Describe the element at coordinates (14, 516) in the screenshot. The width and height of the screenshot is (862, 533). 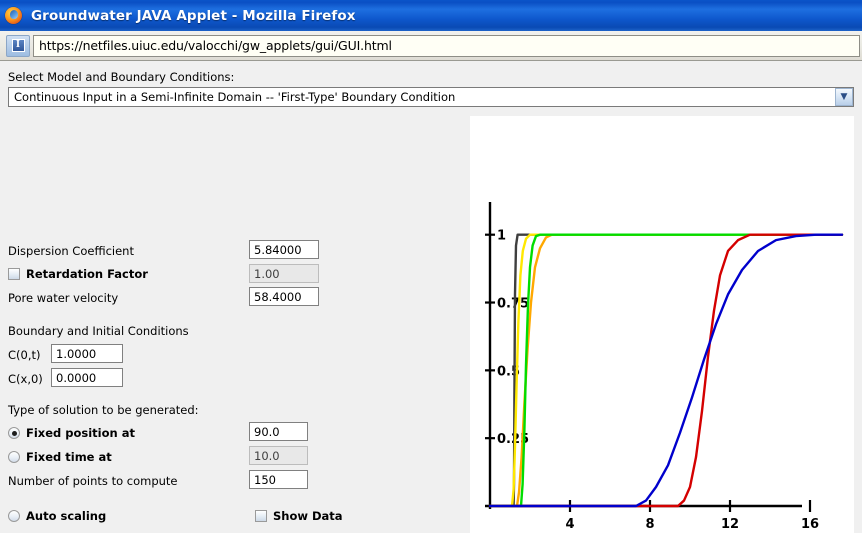
I see `auto-scaling-radio` at that location.